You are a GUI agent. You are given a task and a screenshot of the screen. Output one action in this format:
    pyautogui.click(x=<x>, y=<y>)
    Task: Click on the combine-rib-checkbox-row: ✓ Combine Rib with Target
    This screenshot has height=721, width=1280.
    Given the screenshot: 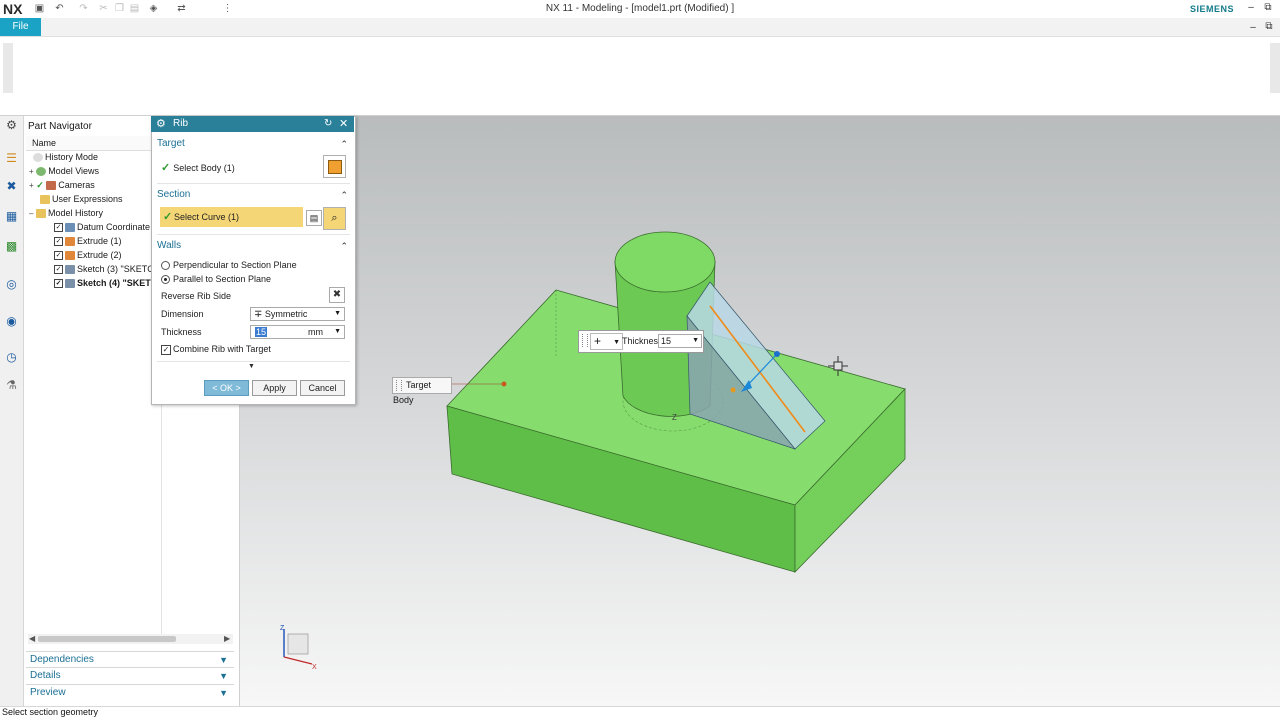 What is the action you would take?
    pyautogui.click(x=216, y=349)
    